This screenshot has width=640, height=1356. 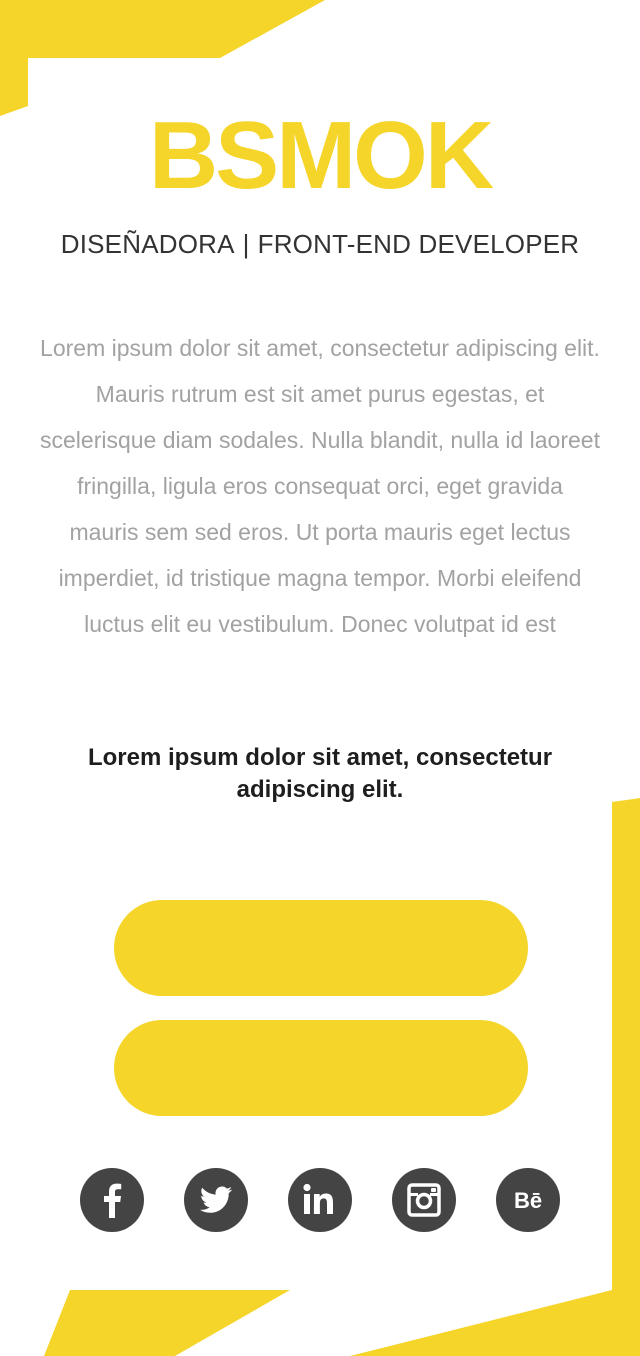 What do you see at coordinates (147, 244) in the screenshot?
I see `role-designer: DISEÑADORA` at bounding box center [147, 244].